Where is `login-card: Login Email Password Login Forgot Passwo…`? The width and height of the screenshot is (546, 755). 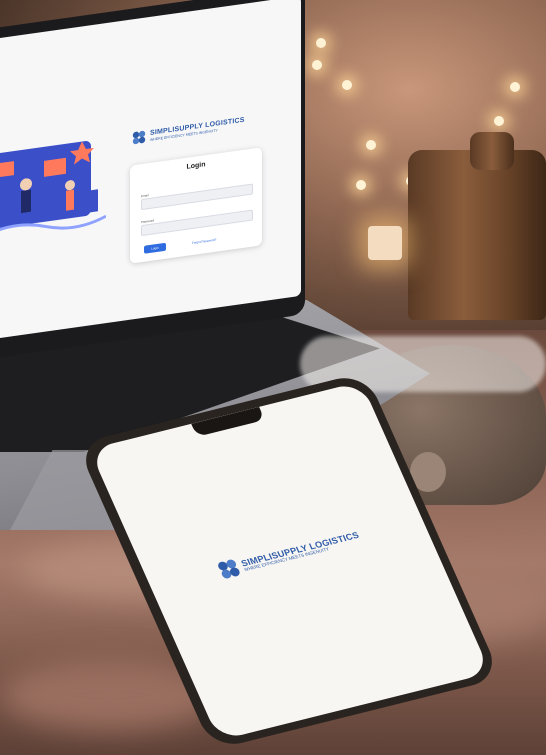
login-card: Login Email Password Login Forgot Passwo… is located at coordinates (196, 205).